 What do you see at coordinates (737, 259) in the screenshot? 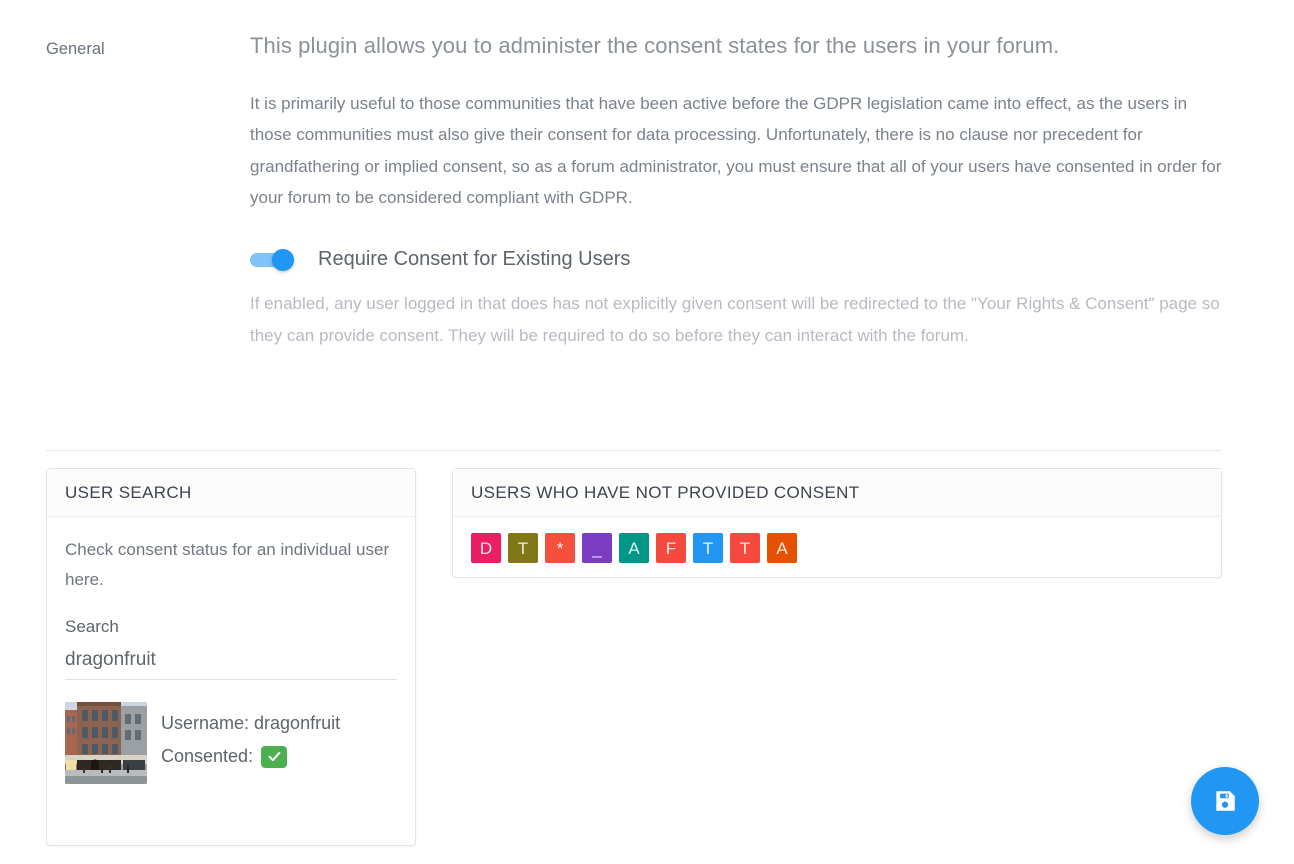
I see `require-consent-toggle-row: Require Consent for Existing Users` at bounding box center [737, 259].